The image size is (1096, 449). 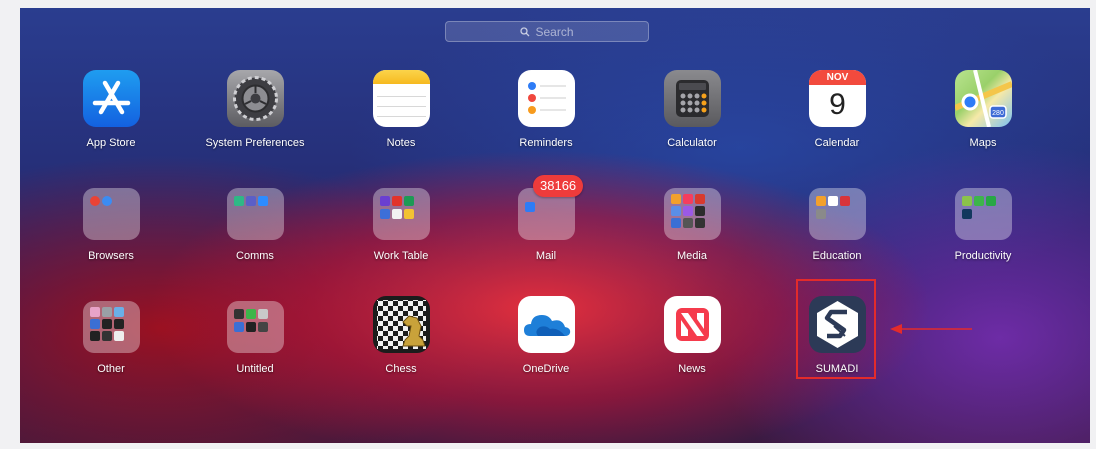 I want to click on comms-folder: Comms, so click(x=255, y=235).